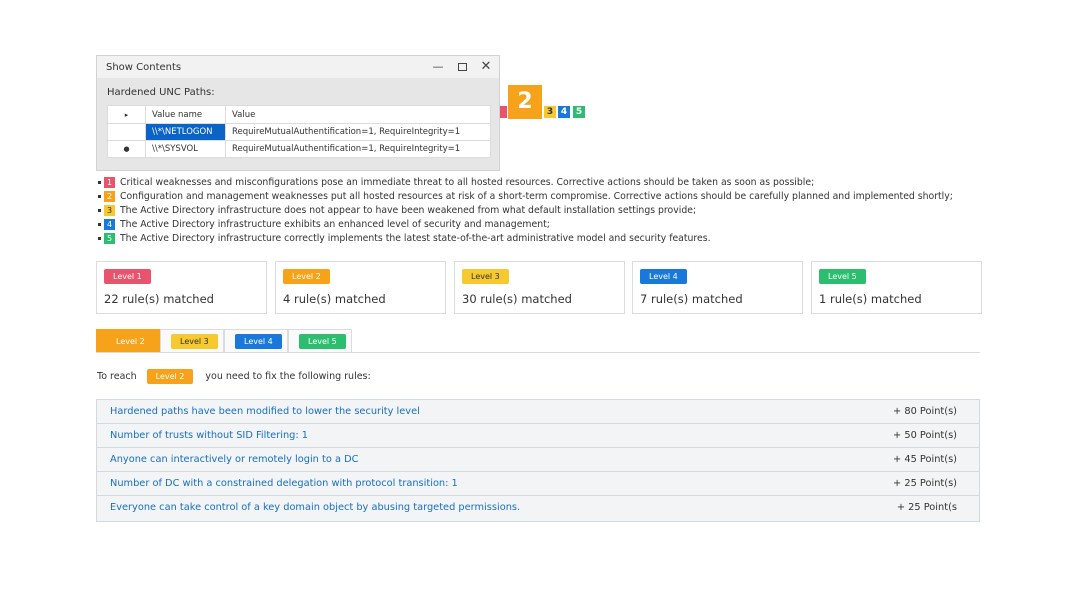 This screenshot has height=608, width=1080. Describe the element at coordinates (517, 299) in the screenshot. I see `rules-matched-count: 30 rule(s) matched` at that location.